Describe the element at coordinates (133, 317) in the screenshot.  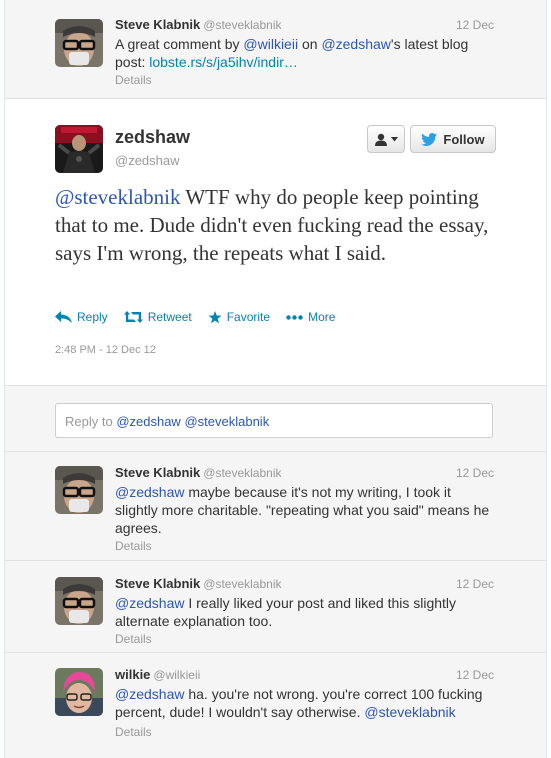
I see `retweet-icon` at that location.